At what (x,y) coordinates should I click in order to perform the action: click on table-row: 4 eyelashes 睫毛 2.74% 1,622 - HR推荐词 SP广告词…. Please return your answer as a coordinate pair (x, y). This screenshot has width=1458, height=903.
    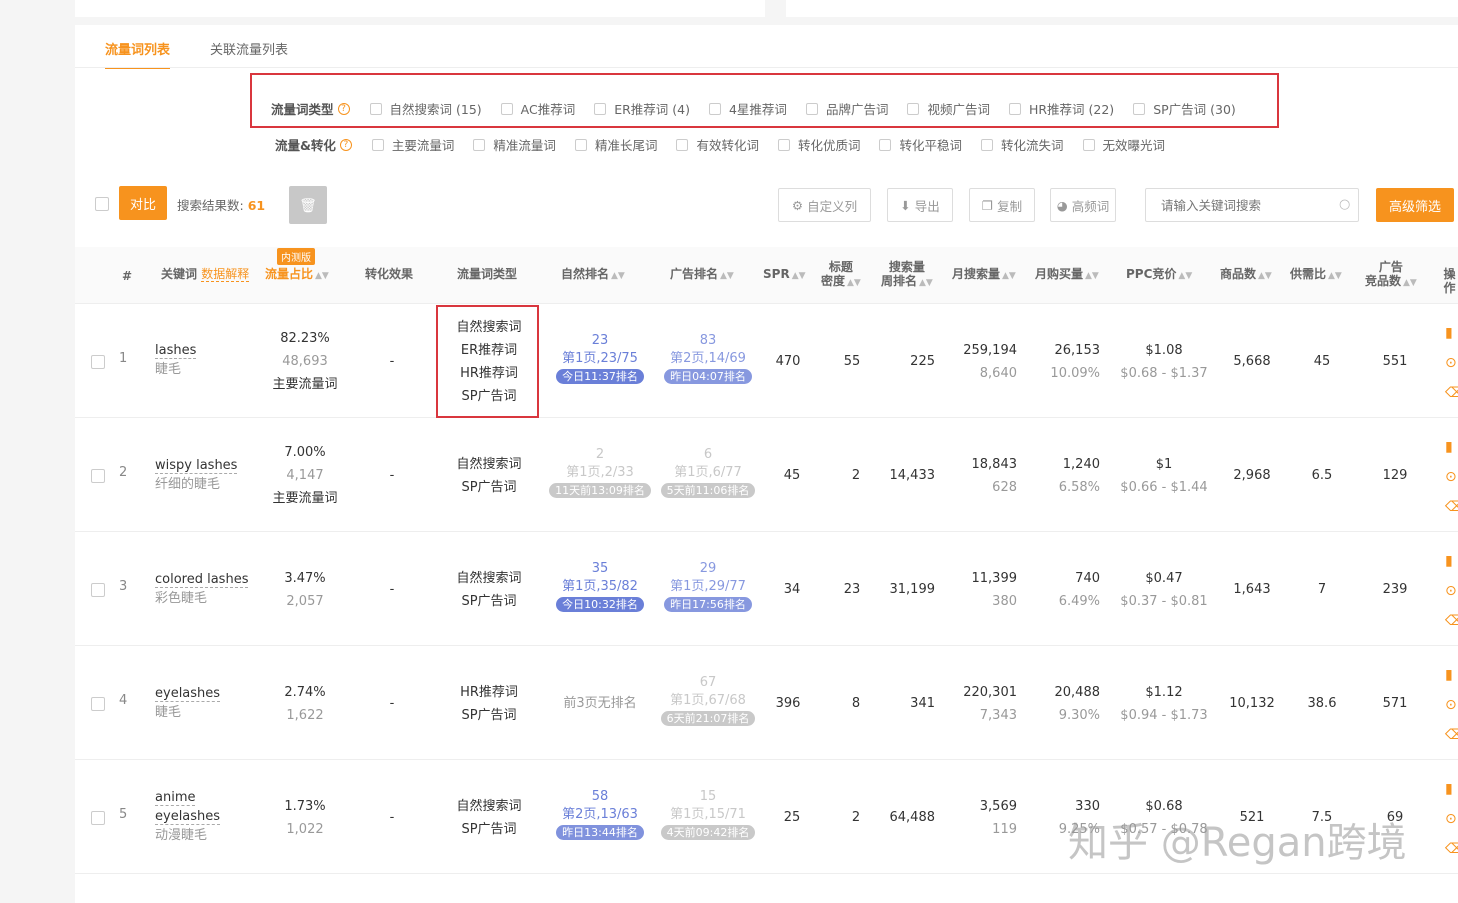
    Looking at the image, I should click on (766, 703).